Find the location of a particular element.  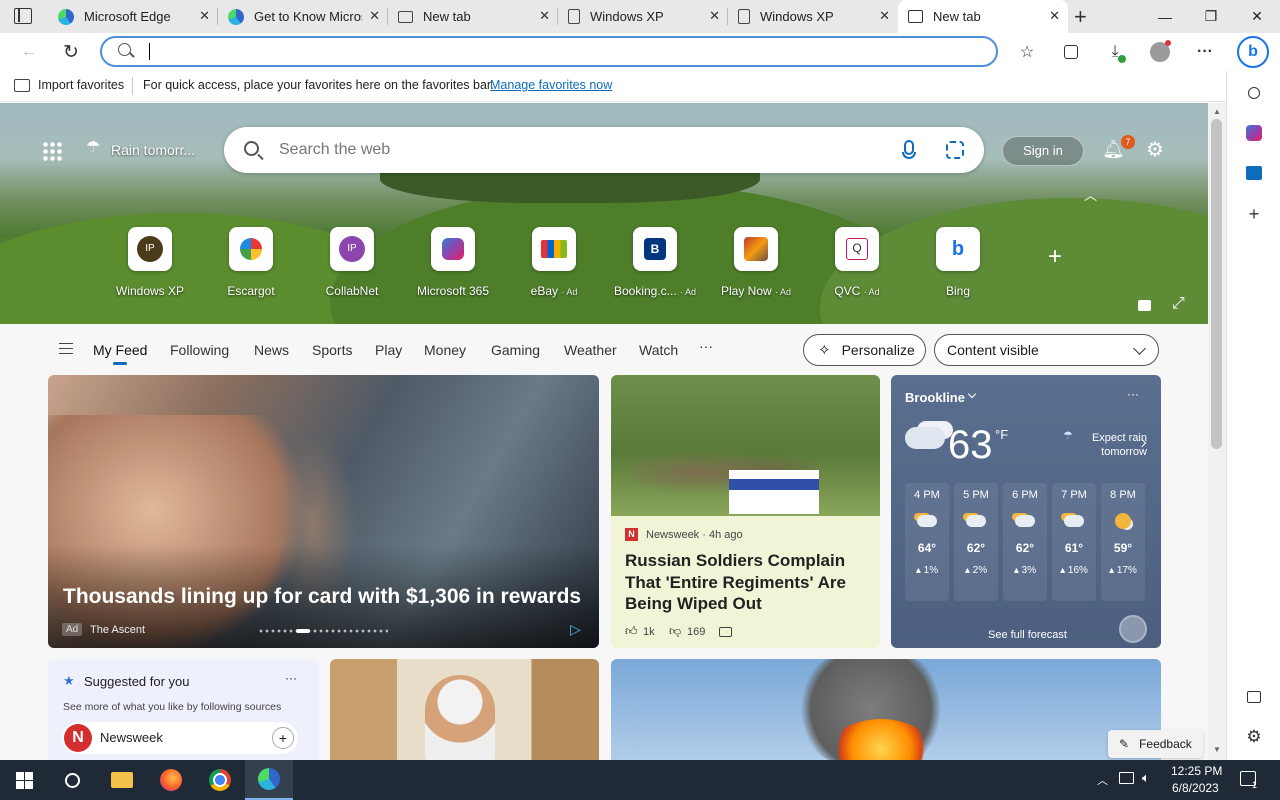

clock-time: 12:25 PM is located at coordinates (1196, 771).